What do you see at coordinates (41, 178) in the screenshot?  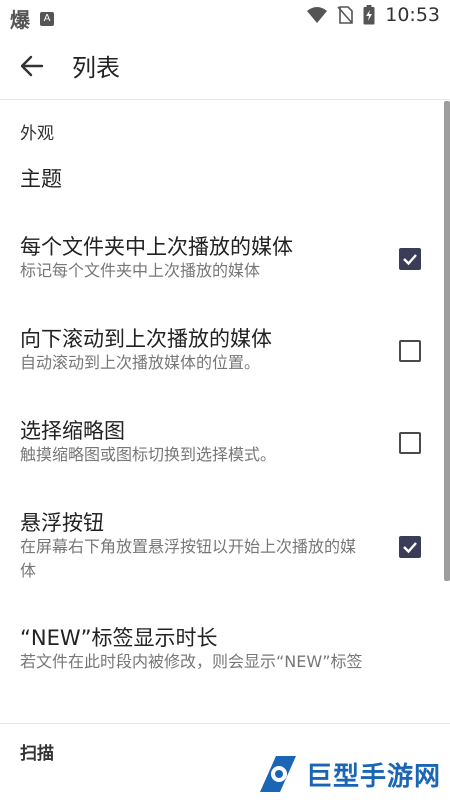 I see `theme-item: 主题` at bounding box center [41, 178].